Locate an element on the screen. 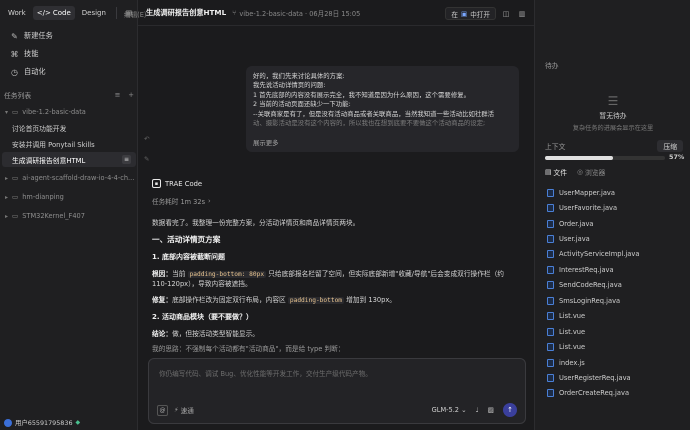 The width and height of the screenshot is (690, 430). chevron-right-icon: › is located at coordinates (209, 201).